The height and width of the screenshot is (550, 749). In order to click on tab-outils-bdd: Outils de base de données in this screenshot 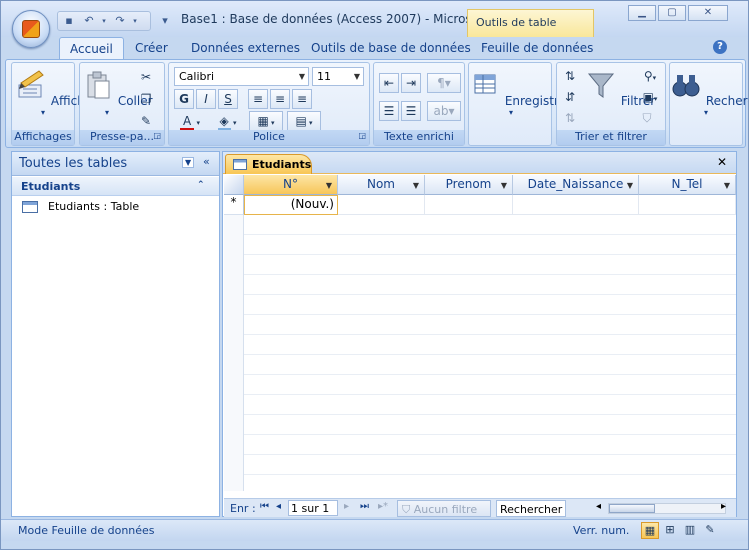, I will do `click(391, 48)`.